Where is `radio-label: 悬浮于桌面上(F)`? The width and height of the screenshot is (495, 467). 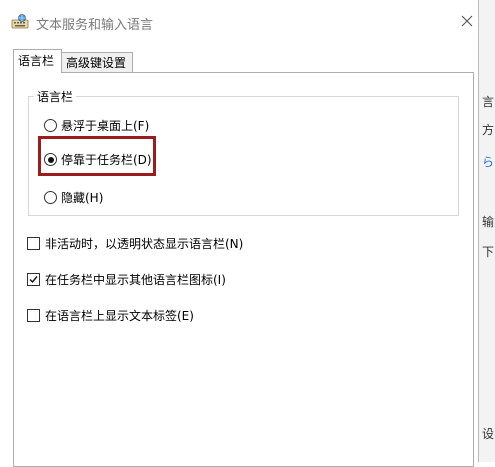
radio-label: 悬浮于桌面上(F) is located at coordinates (105, 126).